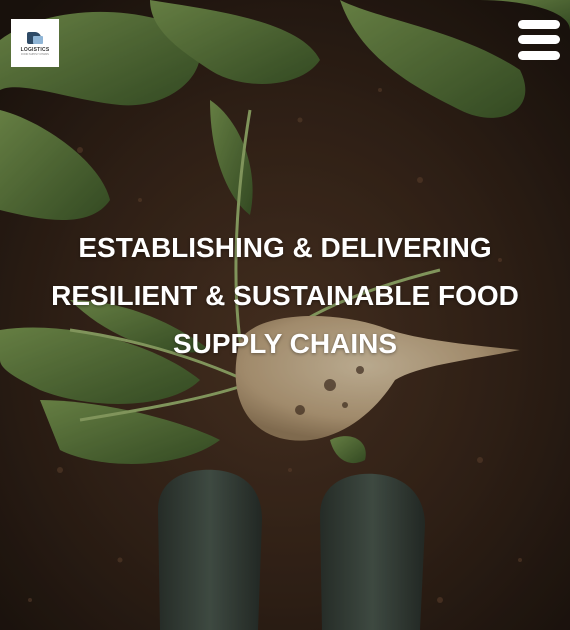 This screenshot has width=570, height=630. What do you see at coordinates (35, 54) in the screenshot?
I see `logo-tagline: FOOD SUPPLY CHAINS` at bounding box center [35, 54].